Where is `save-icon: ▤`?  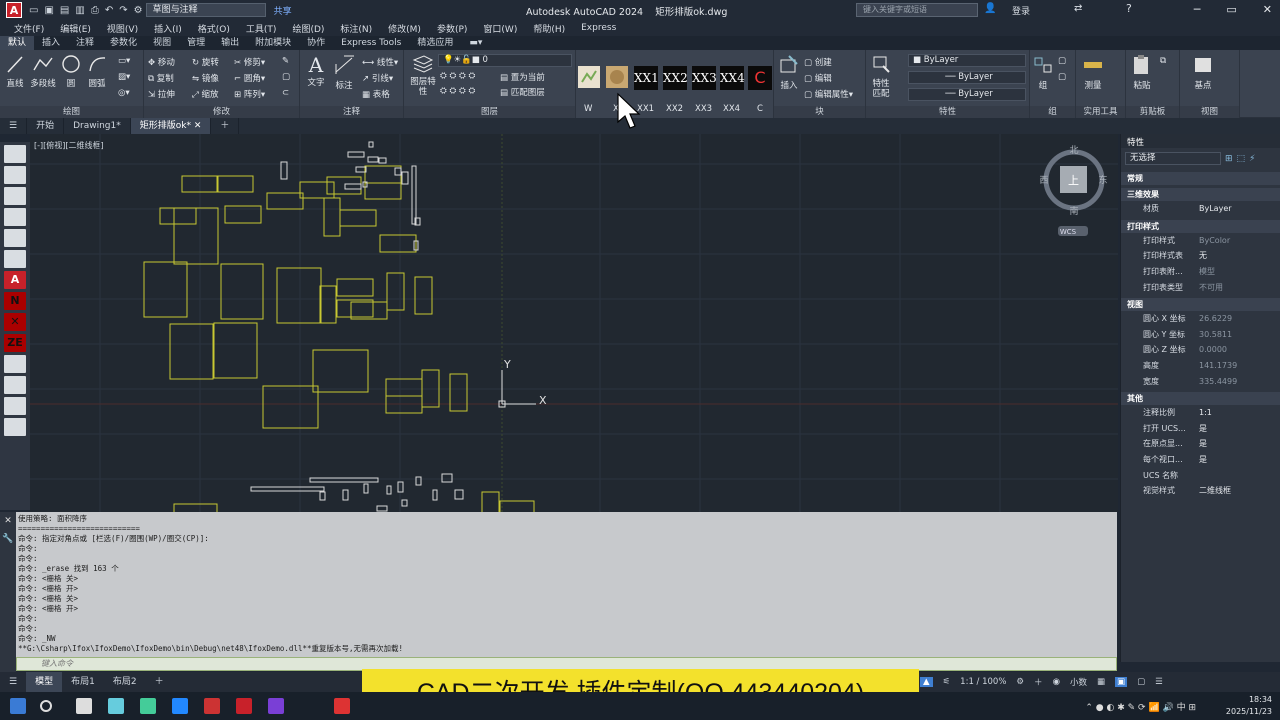 save-icon: ▤ is located at coordinates (64, 10).